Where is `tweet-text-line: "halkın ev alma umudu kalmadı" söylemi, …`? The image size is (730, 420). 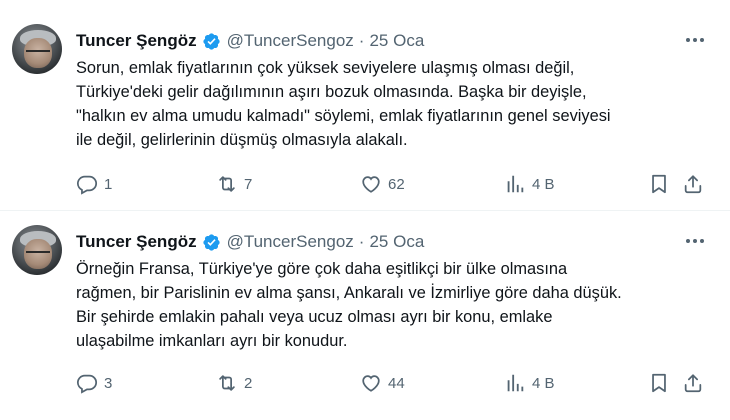 tweet-text-line: "halkın ev alma umudu kalmadı" söylemi, … is located at coordinates (343, 116).